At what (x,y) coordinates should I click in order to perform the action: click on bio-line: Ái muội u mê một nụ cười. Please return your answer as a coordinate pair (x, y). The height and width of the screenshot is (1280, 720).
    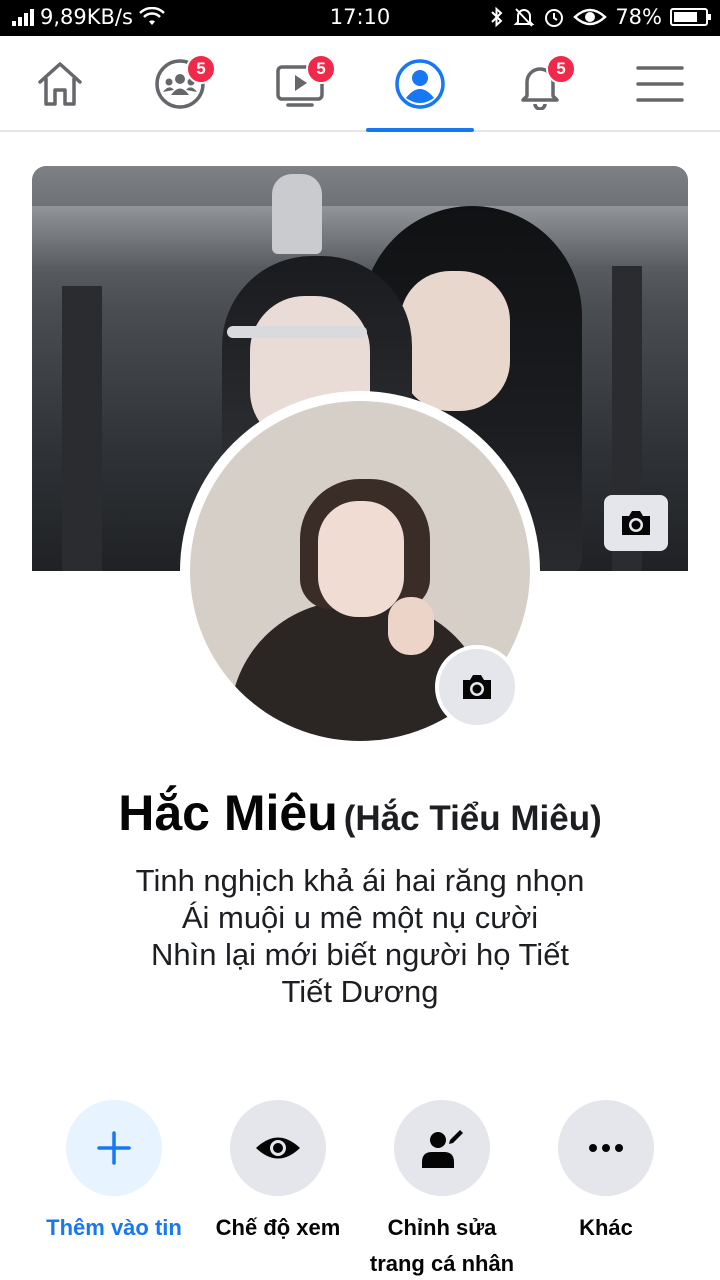
    Looking at the image, I should click on (360, 917).